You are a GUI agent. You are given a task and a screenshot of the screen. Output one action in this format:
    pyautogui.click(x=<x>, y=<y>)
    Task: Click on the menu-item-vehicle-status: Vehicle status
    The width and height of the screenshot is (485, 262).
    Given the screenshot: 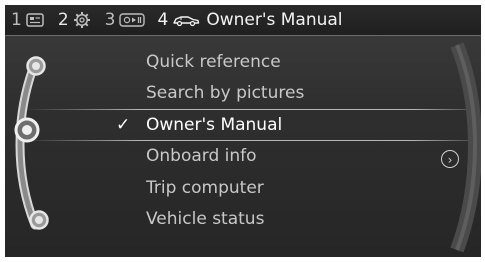 What is the action you would take?
    pyautogui.click(x=243, y=220)
    